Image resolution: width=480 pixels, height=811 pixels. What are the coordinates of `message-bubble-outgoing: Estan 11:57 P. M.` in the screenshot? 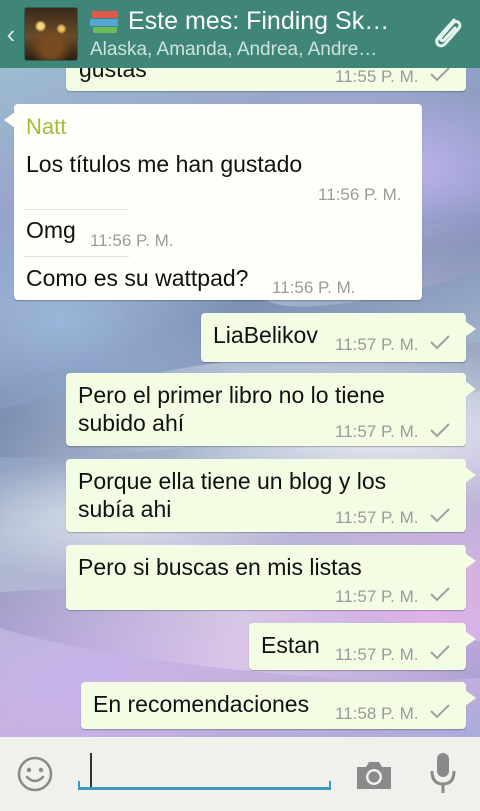 It's located at (362, 646).